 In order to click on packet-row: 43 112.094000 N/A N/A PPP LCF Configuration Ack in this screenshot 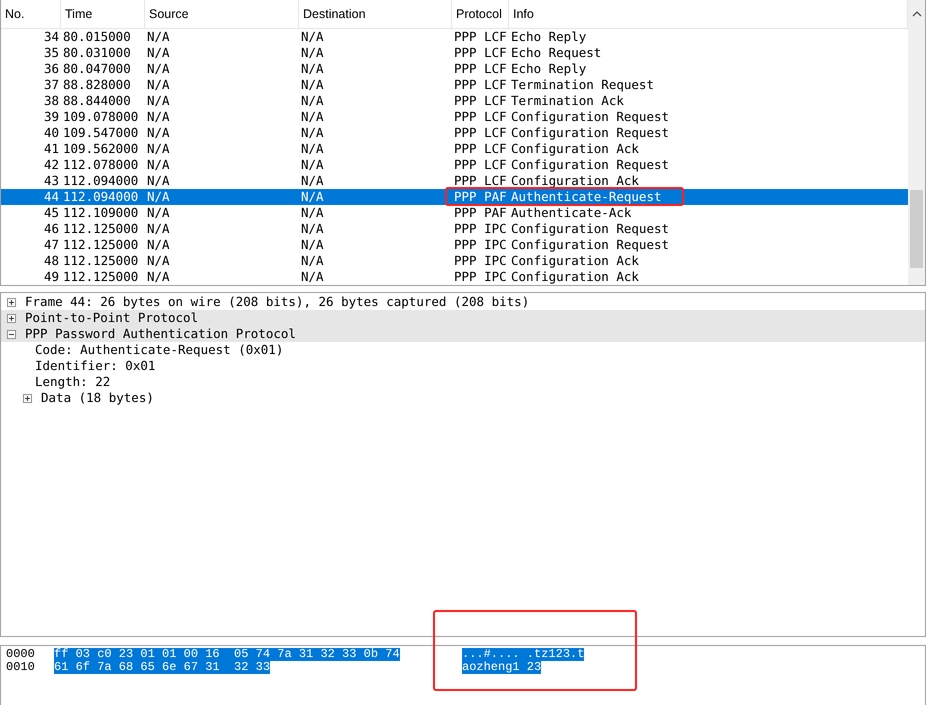, I will do `click(454, 181)`.